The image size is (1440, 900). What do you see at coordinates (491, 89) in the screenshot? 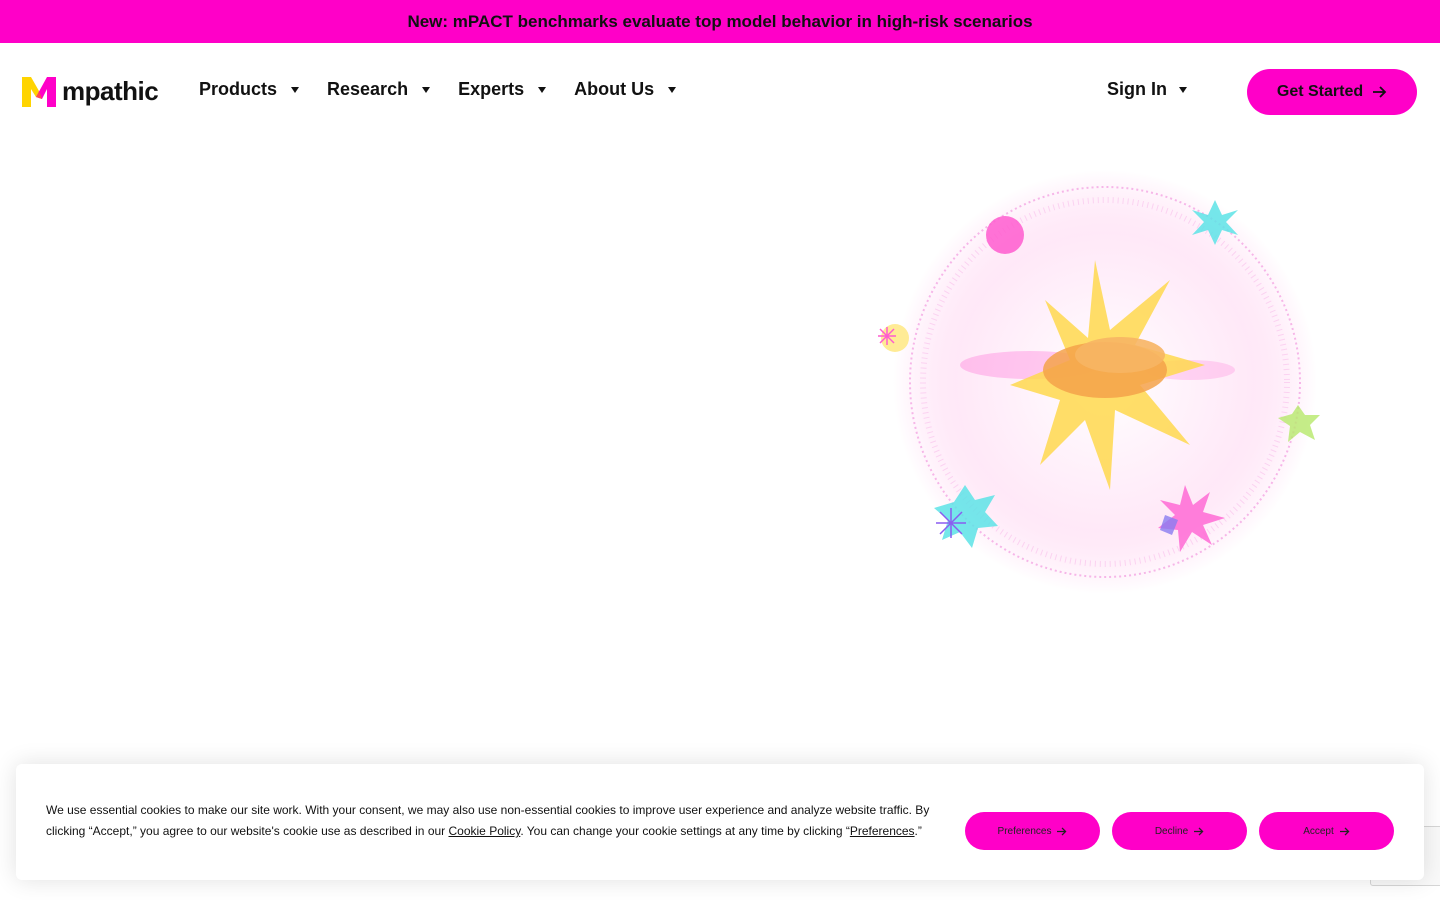
I see `menu-item-label: Experts` at bounding box center [491, 89].